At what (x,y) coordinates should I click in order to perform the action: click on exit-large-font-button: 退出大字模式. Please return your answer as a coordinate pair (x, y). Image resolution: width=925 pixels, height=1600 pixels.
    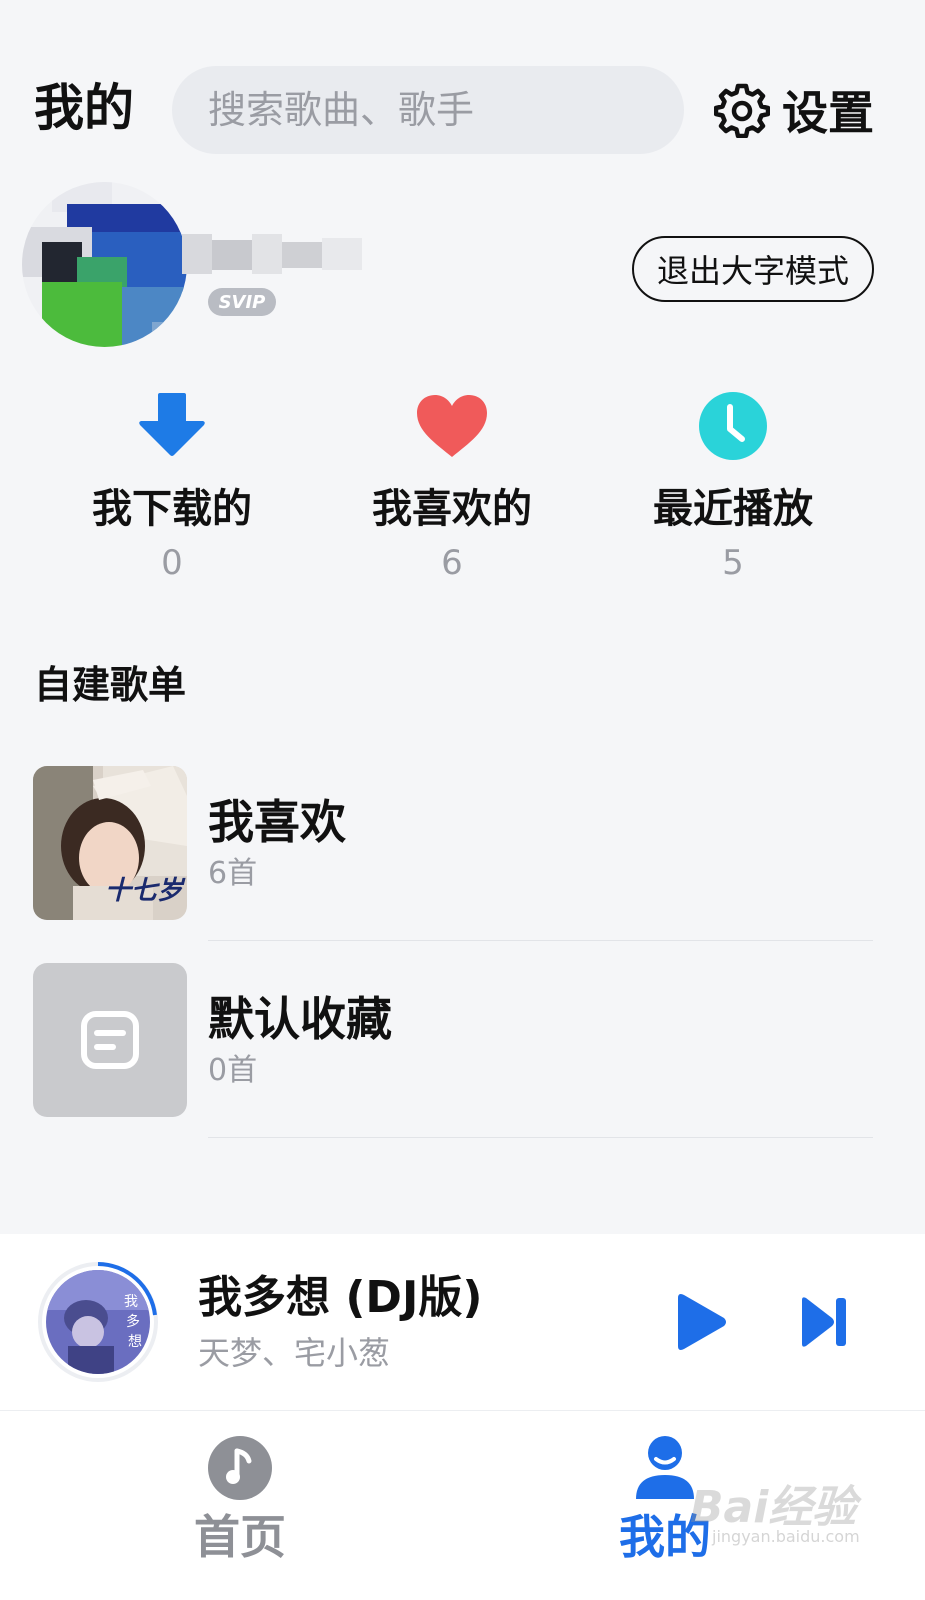
    Looking at the image, I should click on (753, 269).